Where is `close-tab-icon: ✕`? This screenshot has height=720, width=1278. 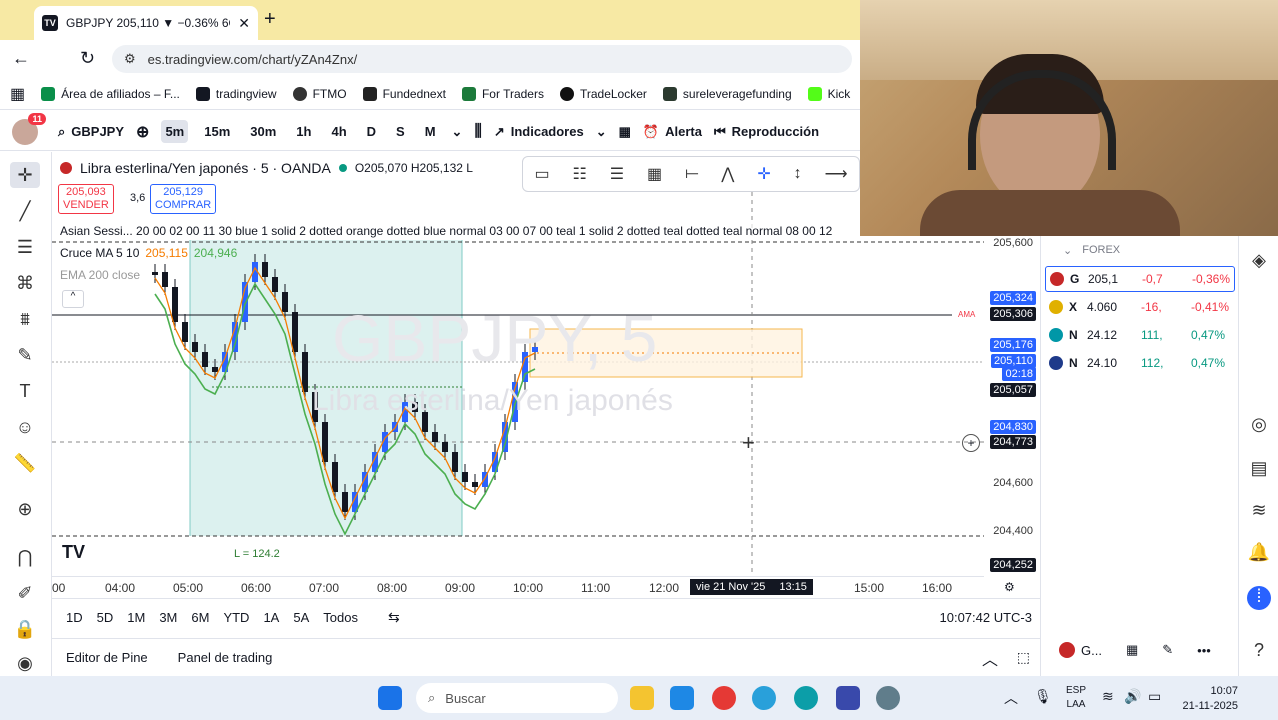
close-tab-icon: ✕ is located at coordinates (244, 23).